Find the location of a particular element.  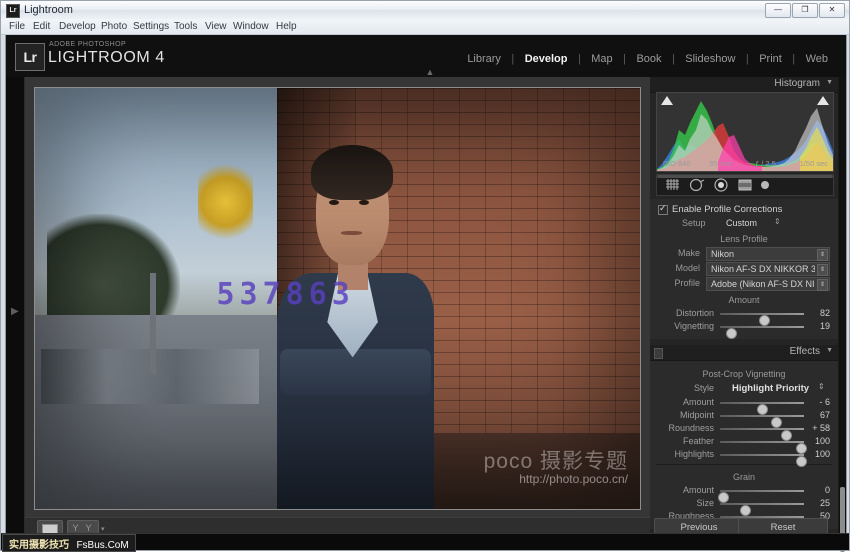

shadow-clipping-icon is located at coordinates (667, 100).